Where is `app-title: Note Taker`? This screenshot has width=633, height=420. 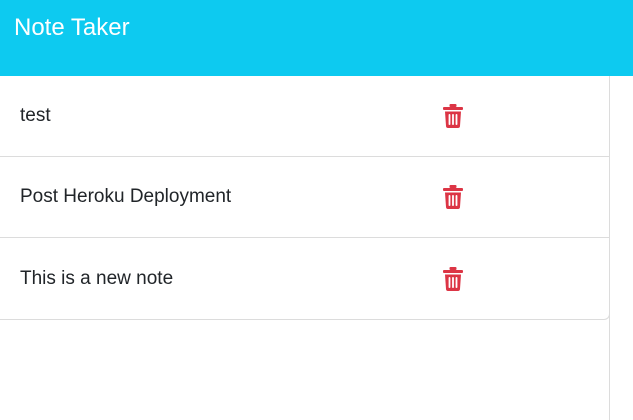 app-title: Note Taker is located at coordinates (72, 28).